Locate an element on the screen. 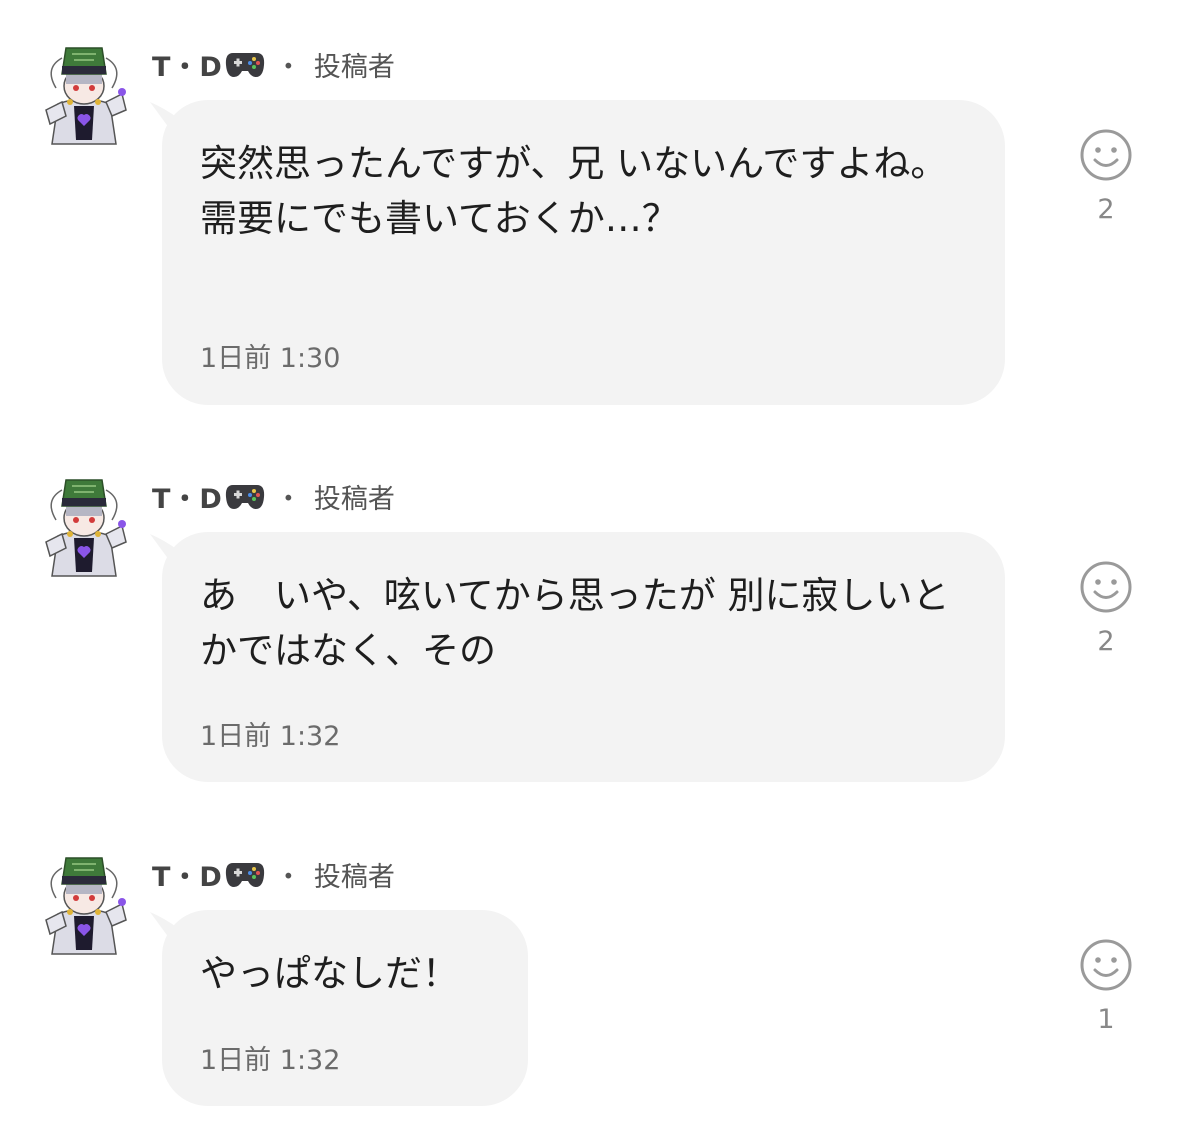 Image resolution: width=1179 pixels, height=1130 pixels. message-text: 突然思ったんですが、兄 いないんですよね。 需要にでも書いておくか…？ is located at coordinates (574, 191).